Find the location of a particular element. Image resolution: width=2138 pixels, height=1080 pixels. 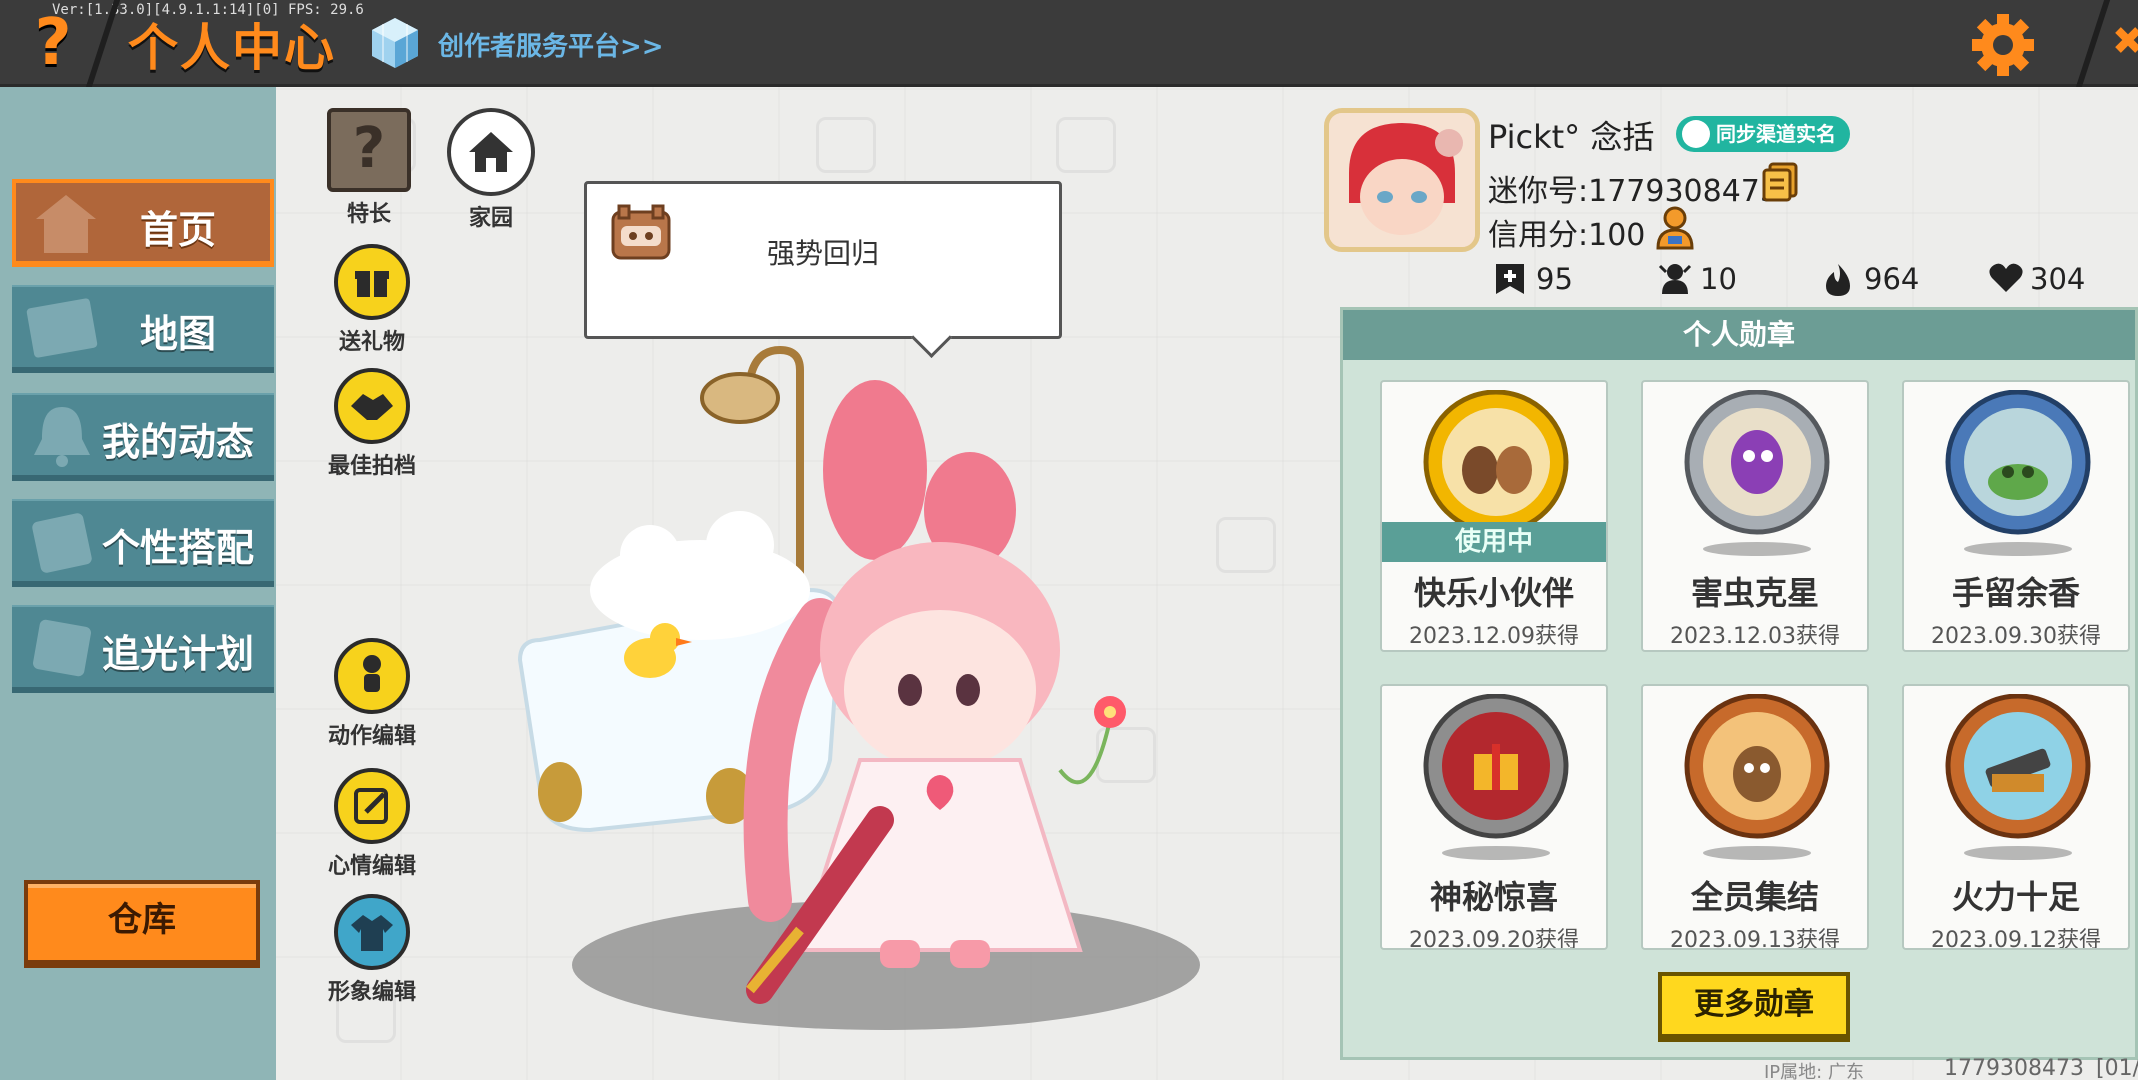

cube-icon is located at coordinates (395, 43).